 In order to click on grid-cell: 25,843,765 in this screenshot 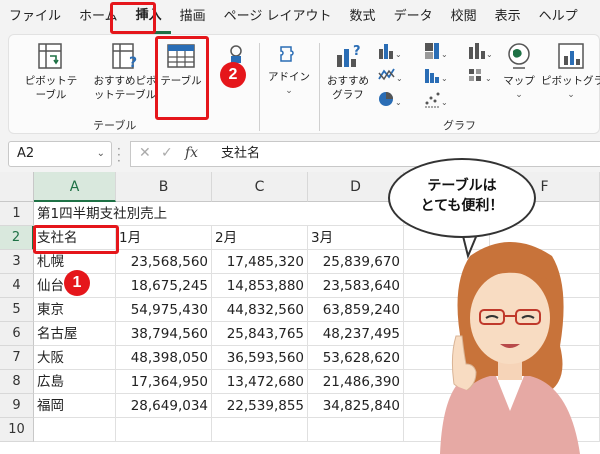, I will do `click(260, 334)`.